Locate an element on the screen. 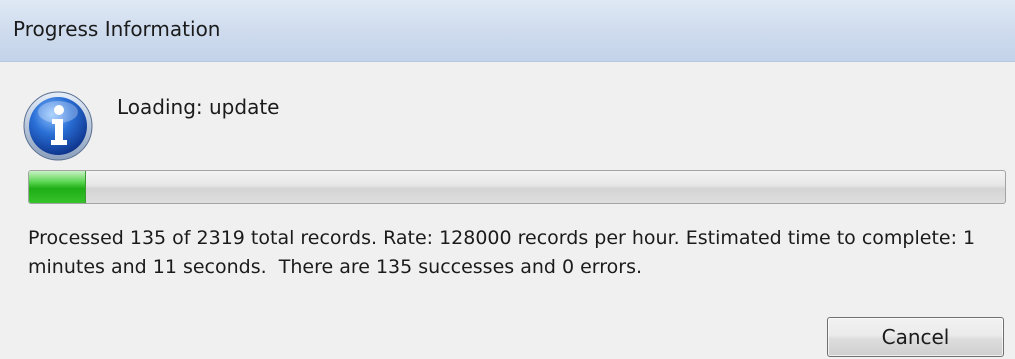 This screenshot has height=359, width=1015. info-icon is located at coordinates (58, 126).